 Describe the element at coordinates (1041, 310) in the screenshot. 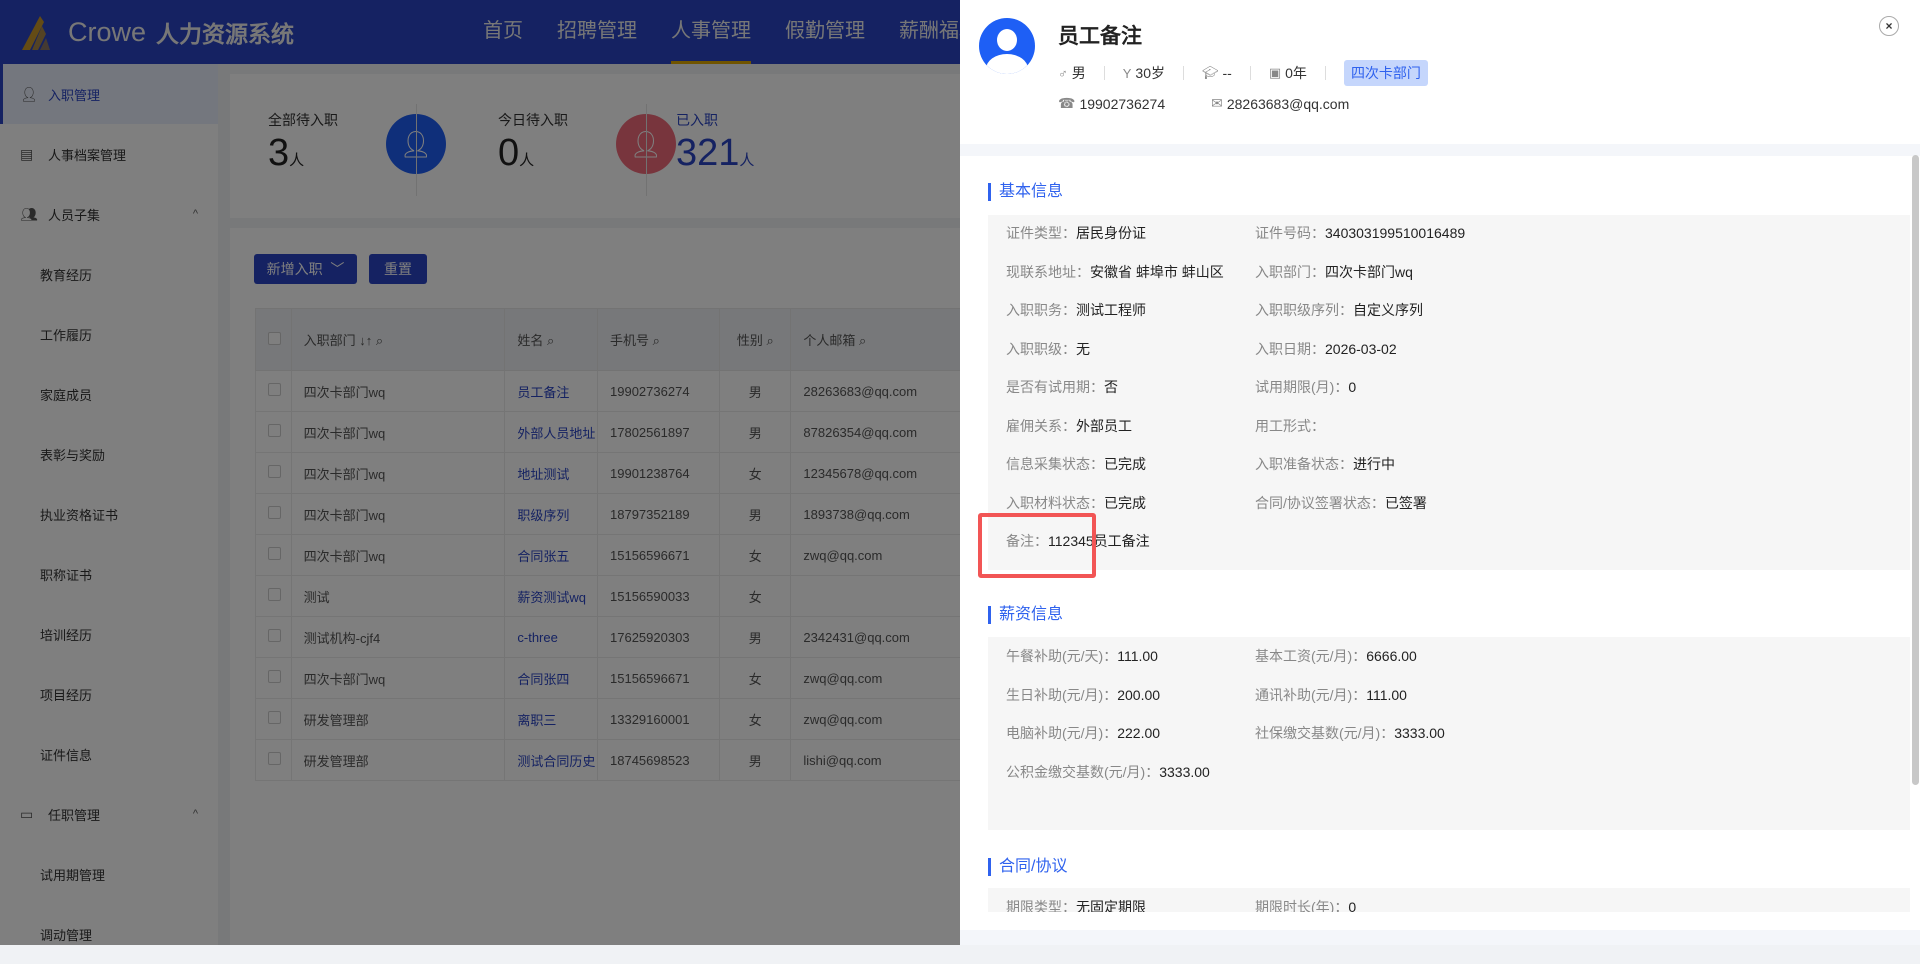

I see `field-label: 入职职务：` at that location.